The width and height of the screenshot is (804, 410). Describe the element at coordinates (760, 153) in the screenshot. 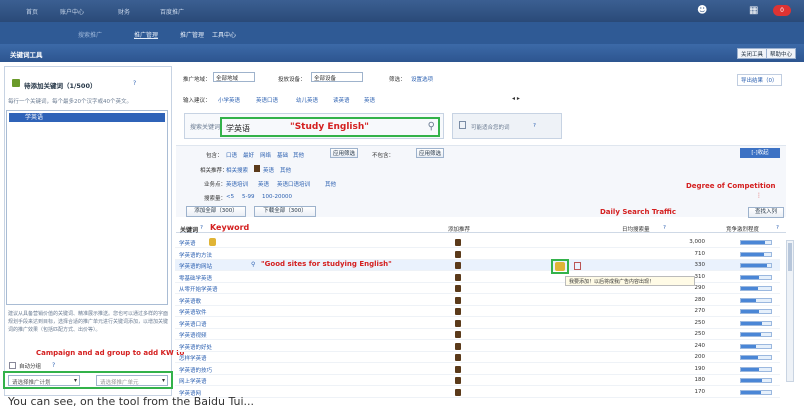

I see `collapse-button: [-]收起` at that location.